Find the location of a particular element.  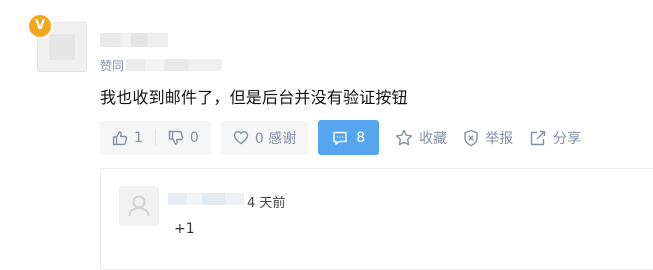

report-label: 举报 is located at coordinates (499, 138).